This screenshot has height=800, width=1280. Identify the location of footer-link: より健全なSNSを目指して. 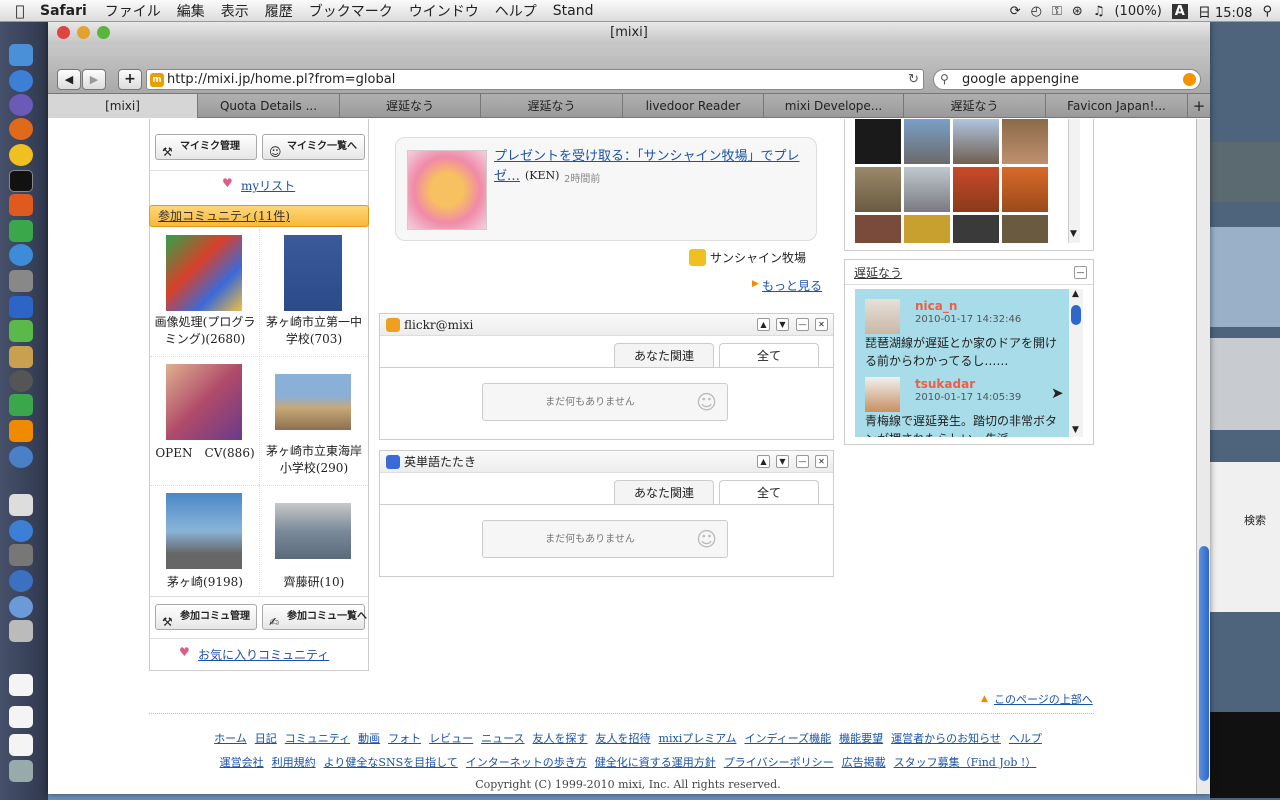
(391, 762).